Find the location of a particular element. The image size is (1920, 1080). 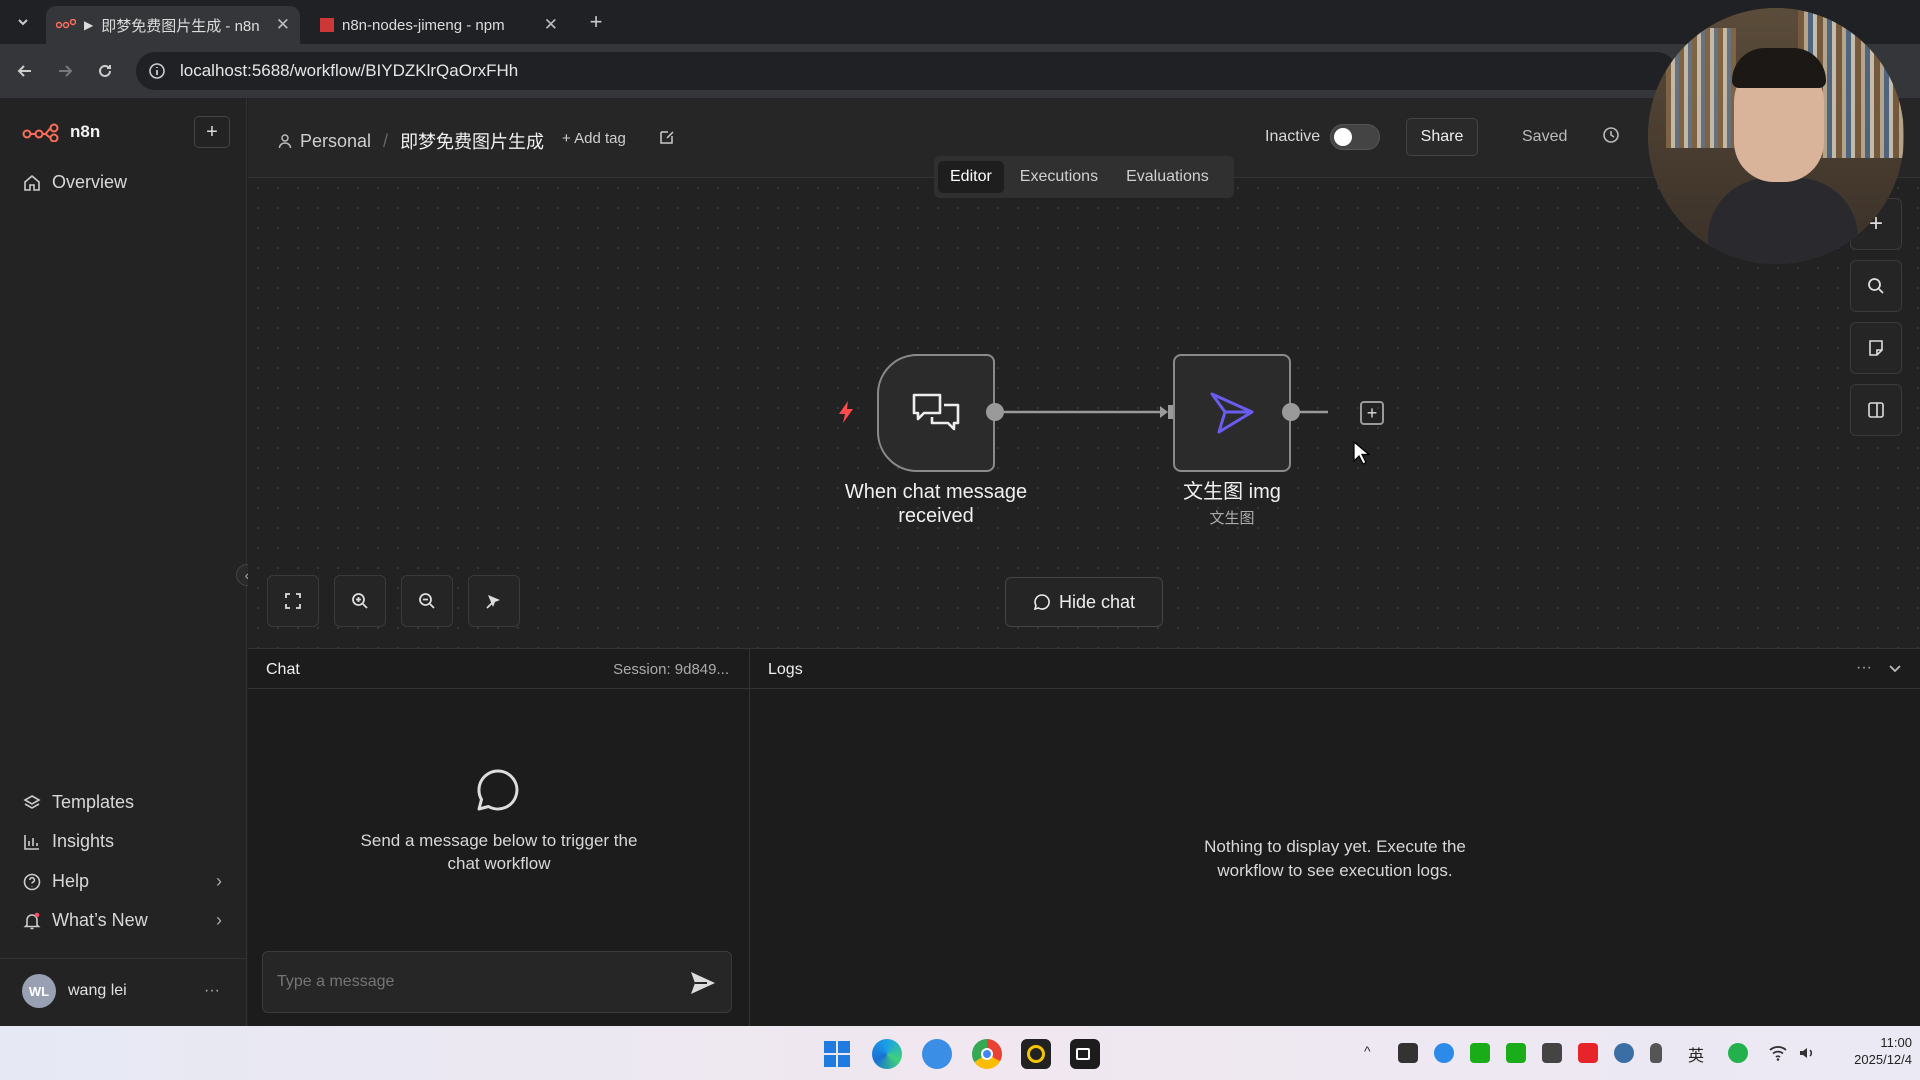

reload-icon is located at coordinates (105, 71).